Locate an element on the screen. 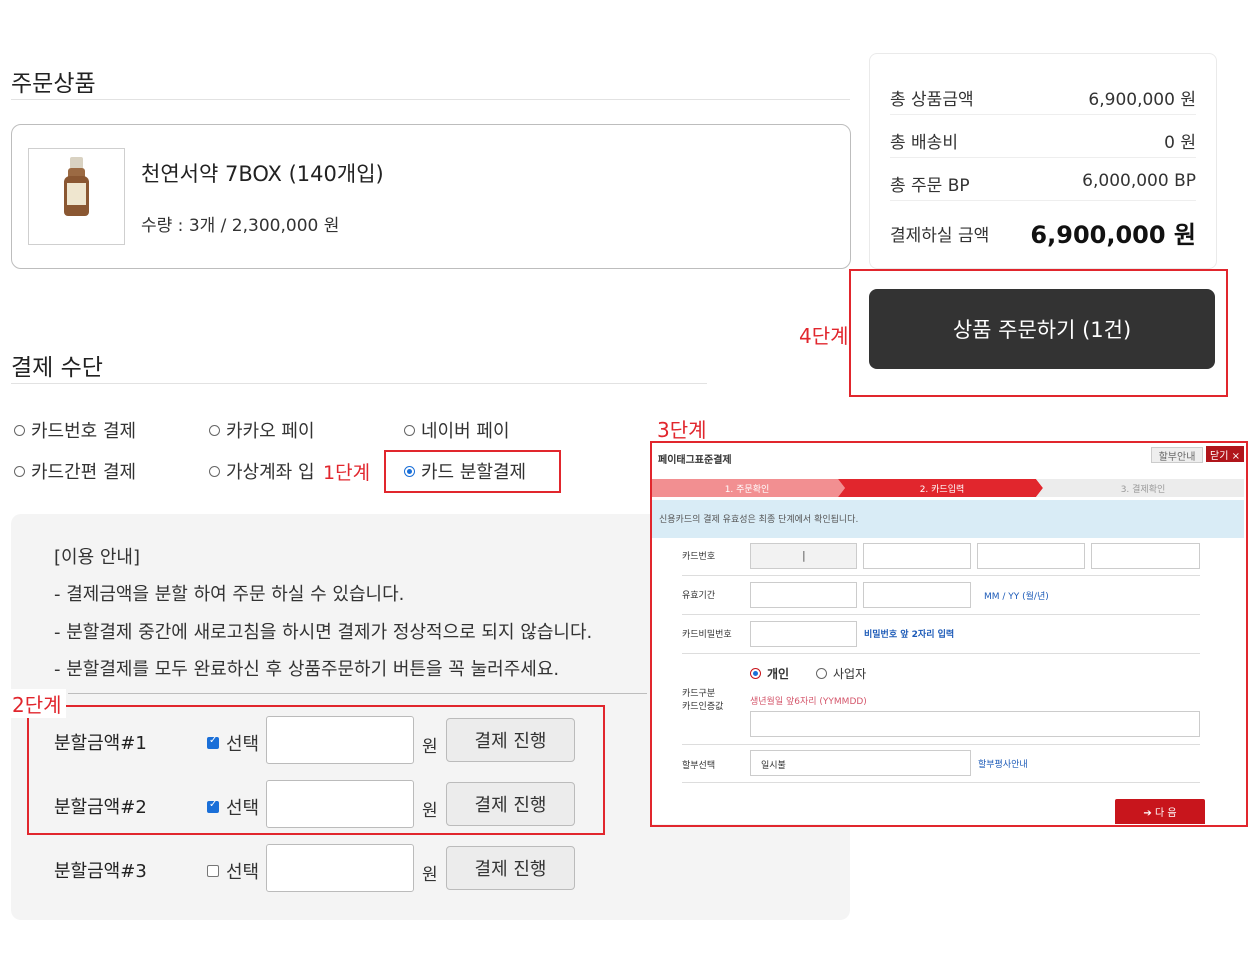 The width and height of the screenshot is (1254, 961). guide-line: - 분할결제를 모두 완료하신 후 상품주문하기 버튼을 꼭 눌러주세요. is located at coordinates (307, 669).